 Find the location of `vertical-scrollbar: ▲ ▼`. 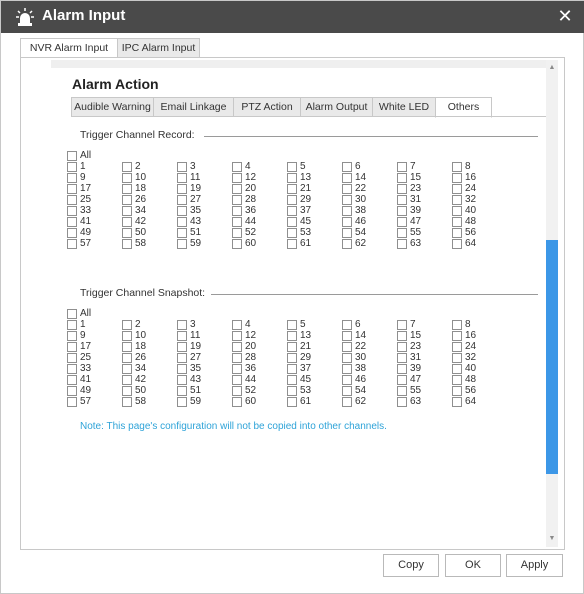

vertical-scrollbar: ▲ ▼ is located at coordinates (552, 303).